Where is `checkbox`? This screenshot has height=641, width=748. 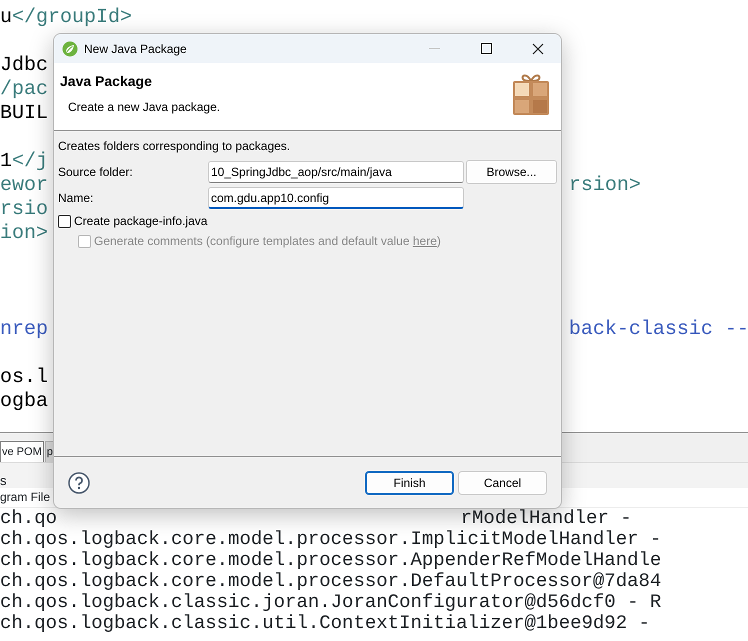
checkbox is located at coordinates (64, 221).